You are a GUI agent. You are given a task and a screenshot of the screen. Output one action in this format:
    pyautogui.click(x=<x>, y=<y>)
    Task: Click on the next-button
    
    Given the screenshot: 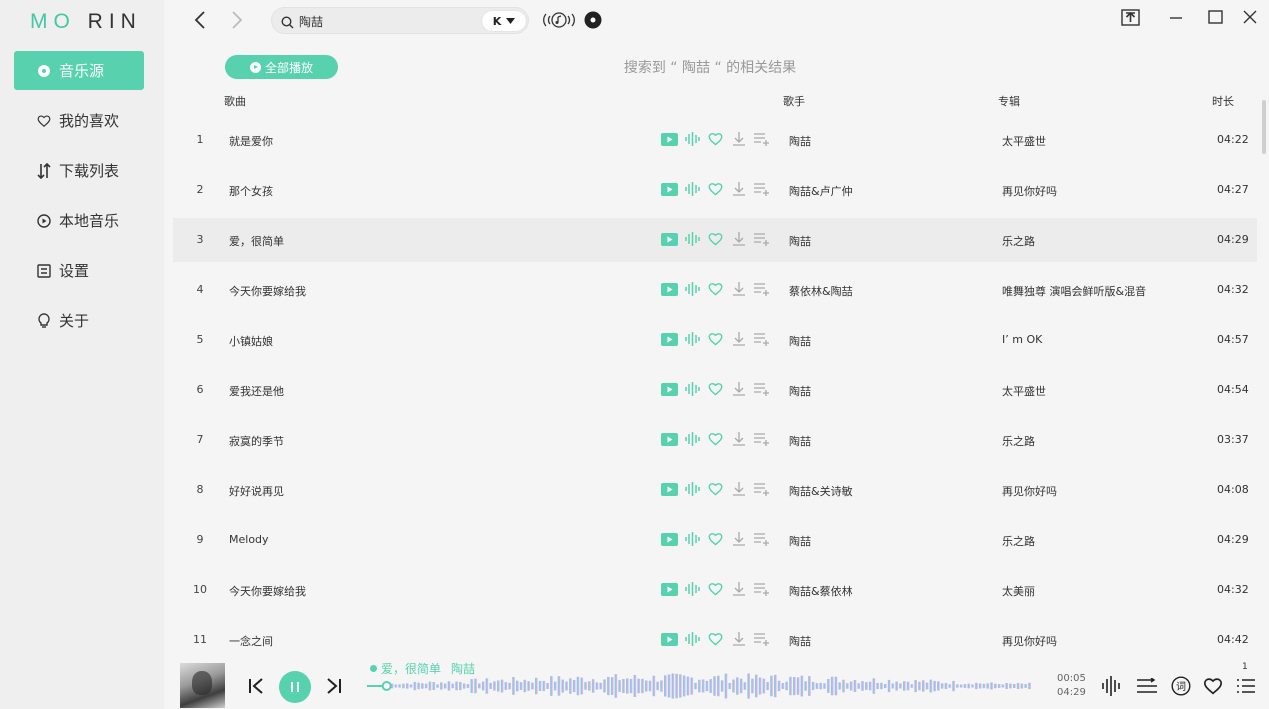 What is the action you would take?
    pyautogui.click(x=334, y=686)
    